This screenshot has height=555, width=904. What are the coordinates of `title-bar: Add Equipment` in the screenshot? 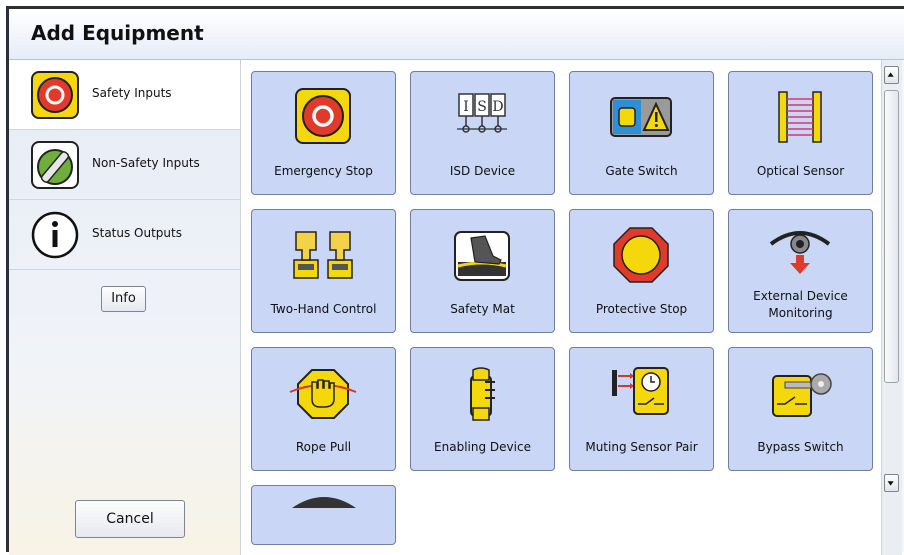 It's located at (456, 34).